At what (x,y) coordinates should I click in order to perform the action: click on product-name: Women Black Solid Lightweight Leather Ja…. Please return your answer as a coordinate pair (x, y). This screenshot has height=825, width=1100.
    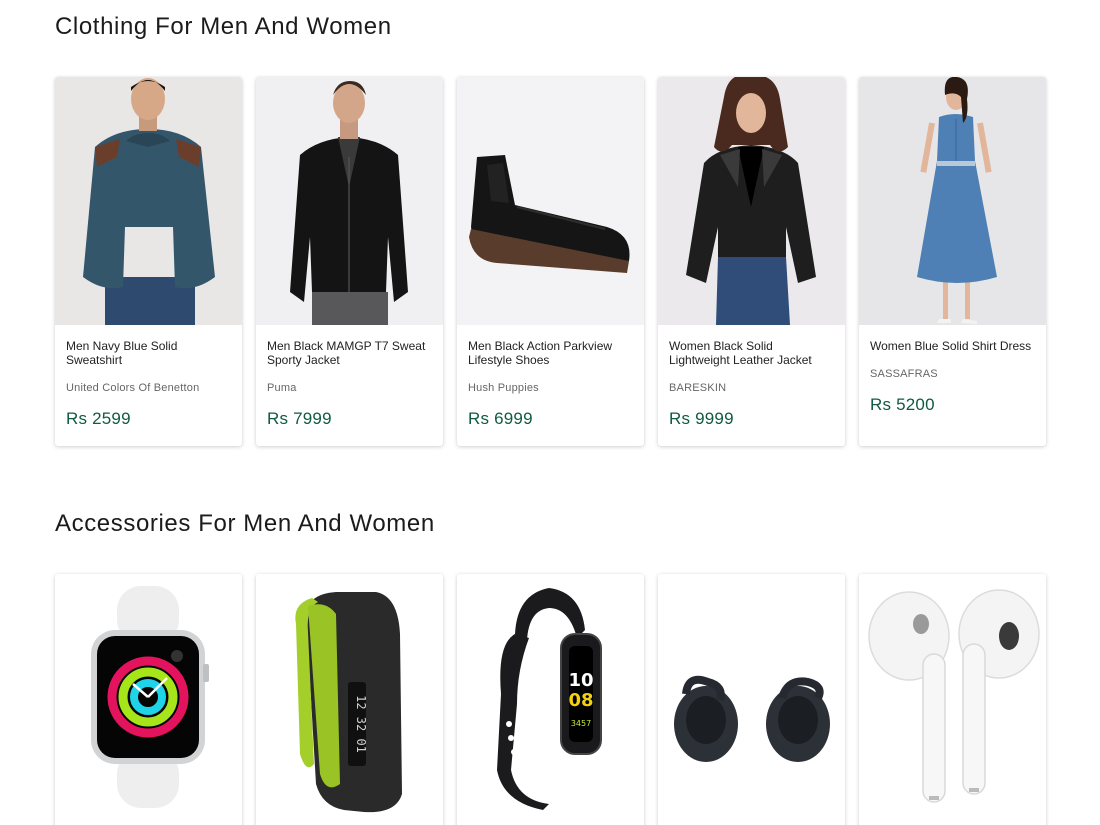
    Looking at the image, I should click on (751, 353).